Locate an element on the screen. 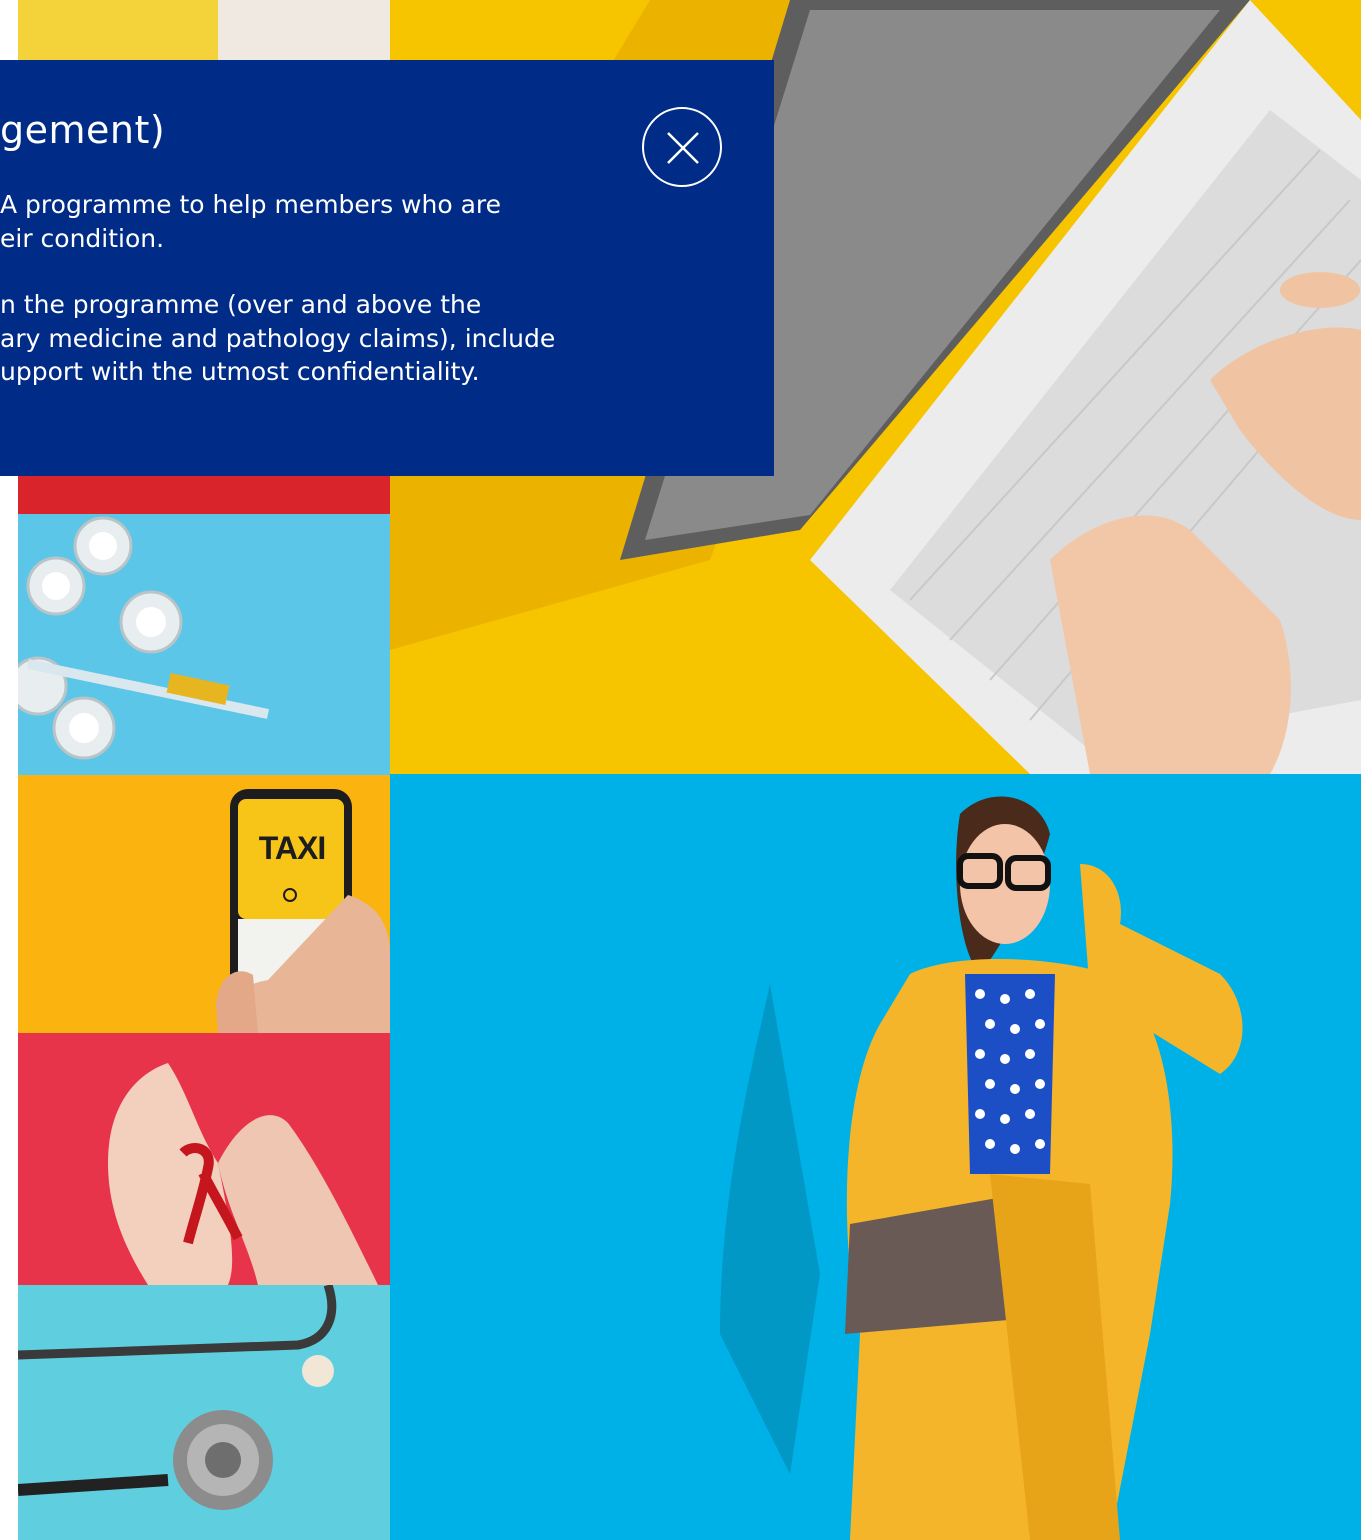 The width and height of the screenshot is (1361, 1540). close-icon is located at coordinates (683, 148).